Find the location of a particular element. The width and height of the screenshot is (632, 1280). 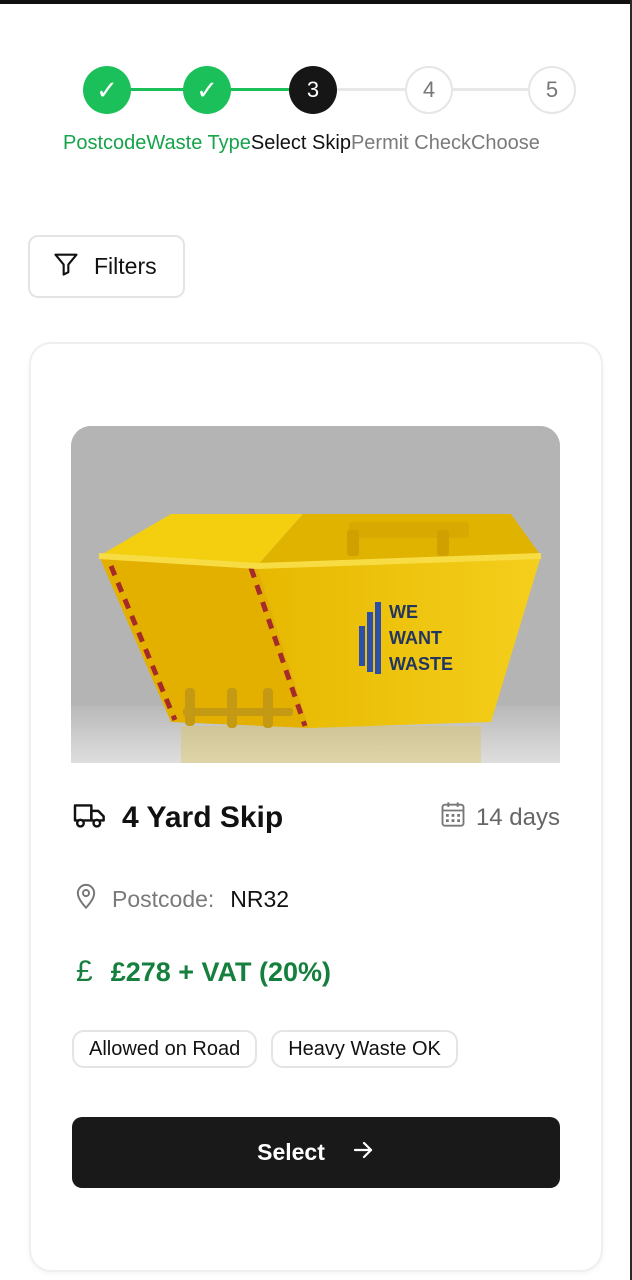

select-skip-button: Select is located at coordinates (316, 1152).